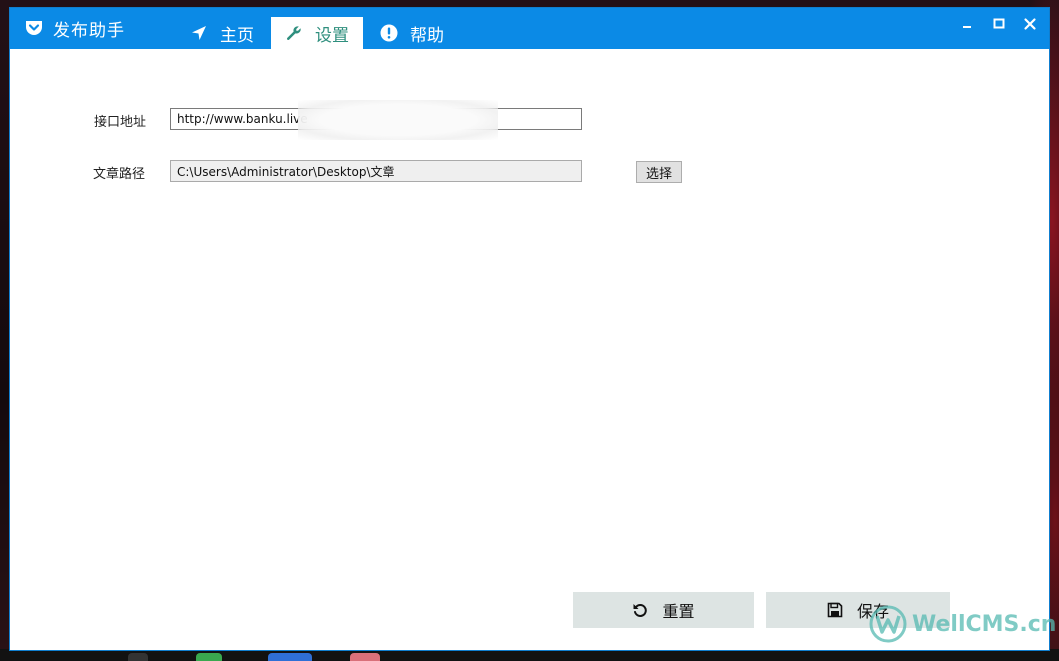  What do you see at coordinates (120, 122) in the screenshot?
I see `api-address-label: 接口地址` at bounding box center [120, 122].